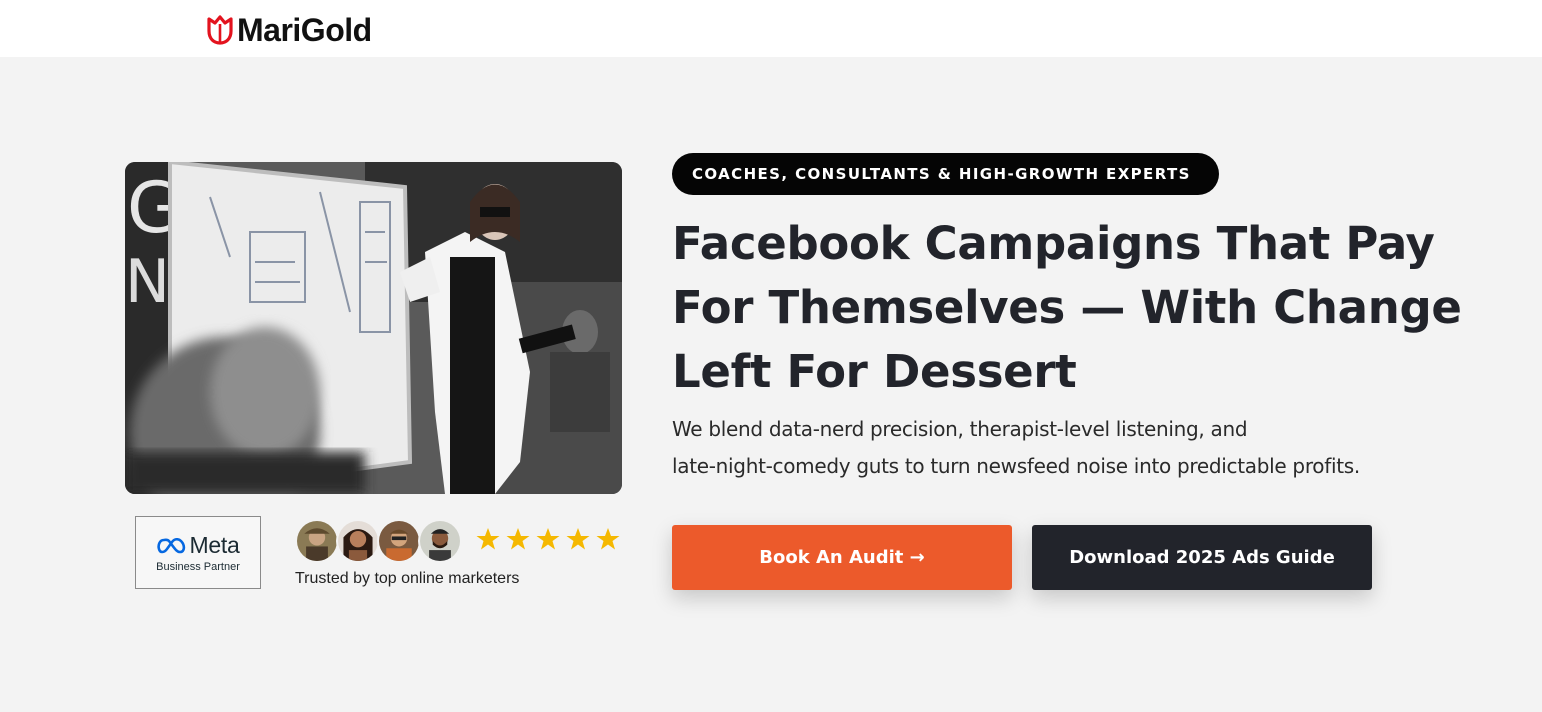 Image resolution: width=1542 pixels, height=712 pixels. What do you see at coordinates (407, 578) in the screenshot?
I see `trust-caption: Trusted by top online marketers` at bounding box center [407, 578].